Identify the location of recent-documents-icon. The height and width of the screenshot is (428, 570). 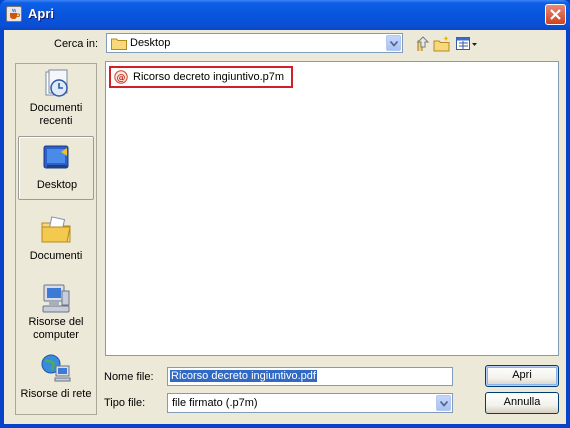
(56, 83).